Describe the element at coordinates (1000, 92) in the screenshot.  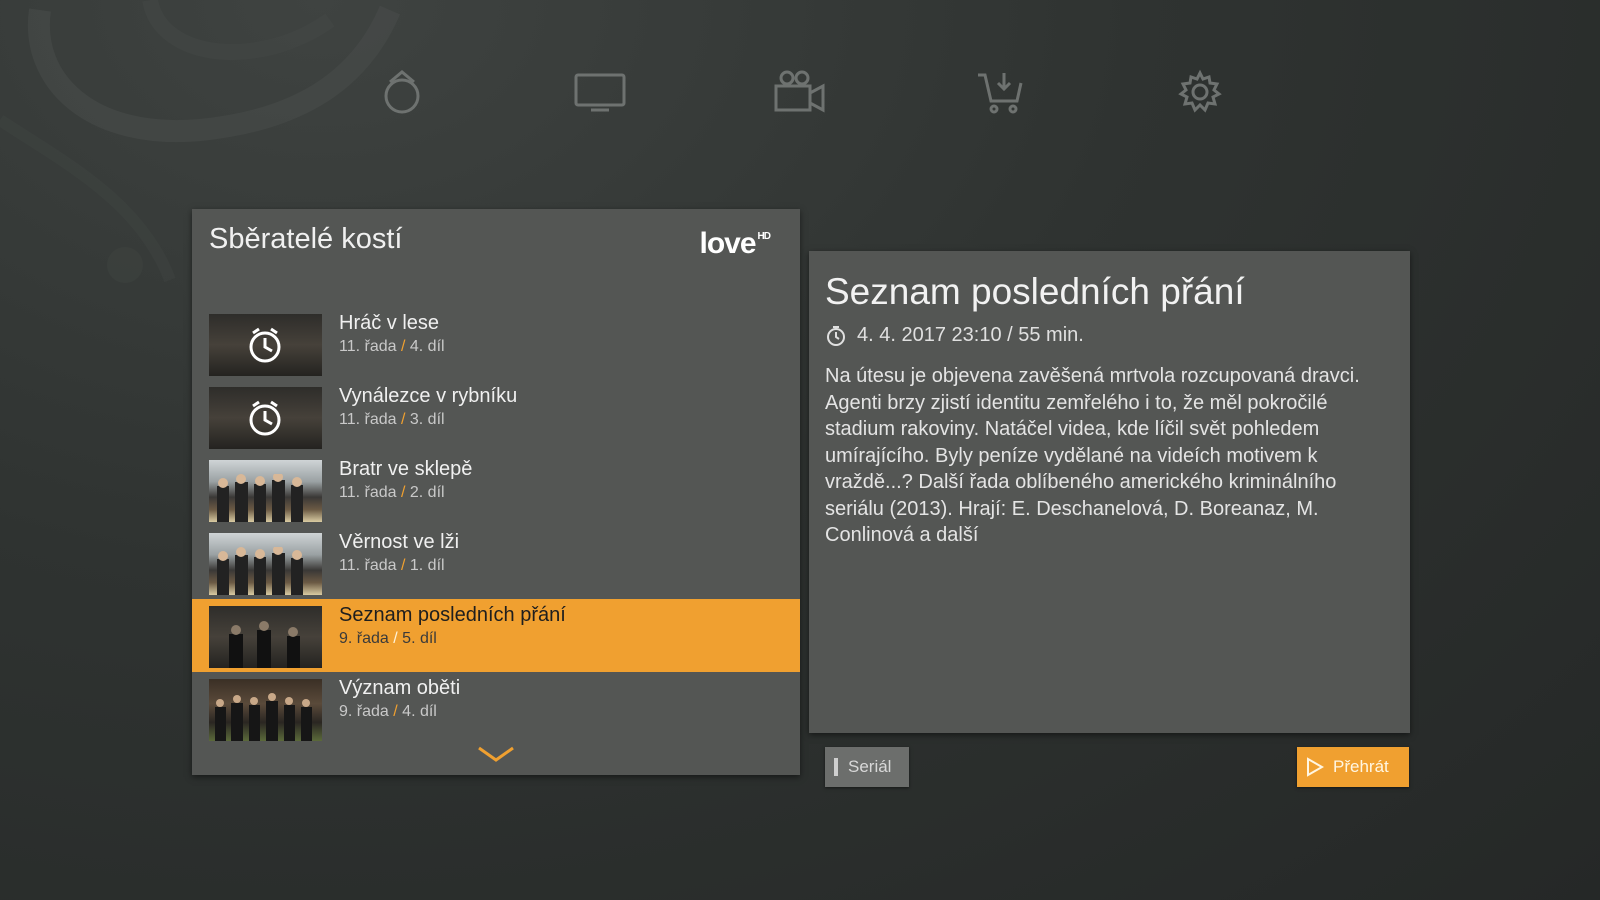
I see `cart-icon` at that location.